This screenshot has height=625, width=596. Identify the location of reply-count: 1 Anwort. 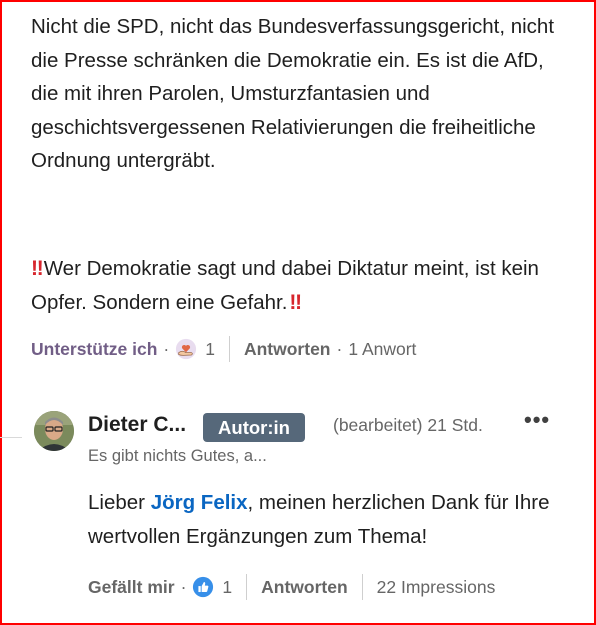
(382, 349).